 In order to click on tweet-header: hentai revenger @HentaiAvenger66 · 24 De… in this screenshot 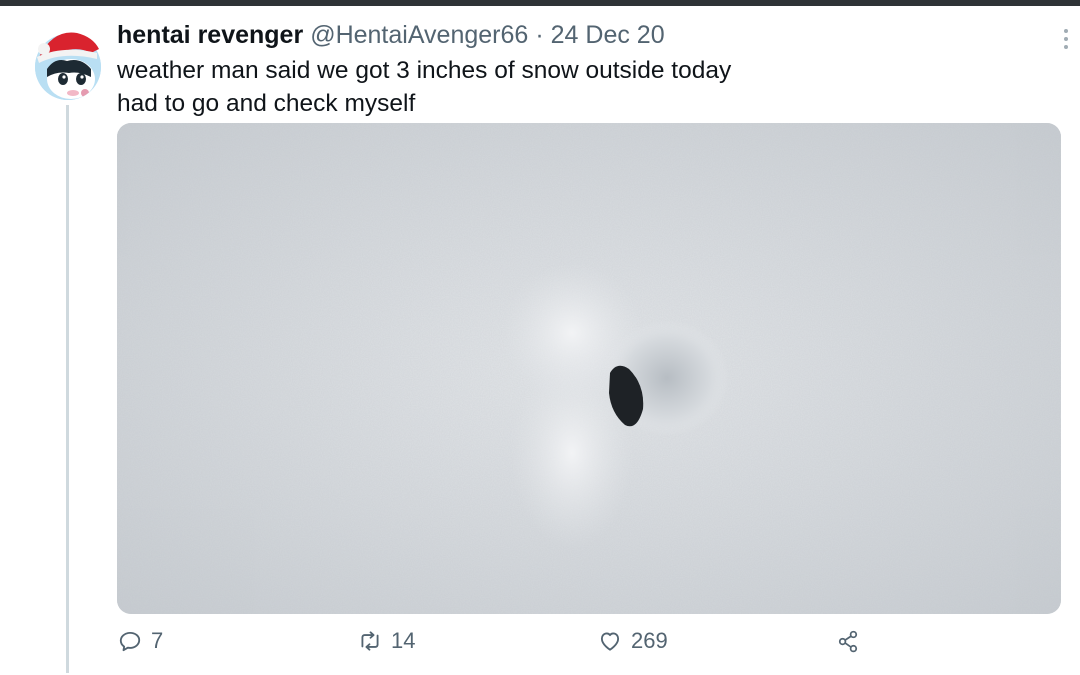, I will do `click(391, 35)`.